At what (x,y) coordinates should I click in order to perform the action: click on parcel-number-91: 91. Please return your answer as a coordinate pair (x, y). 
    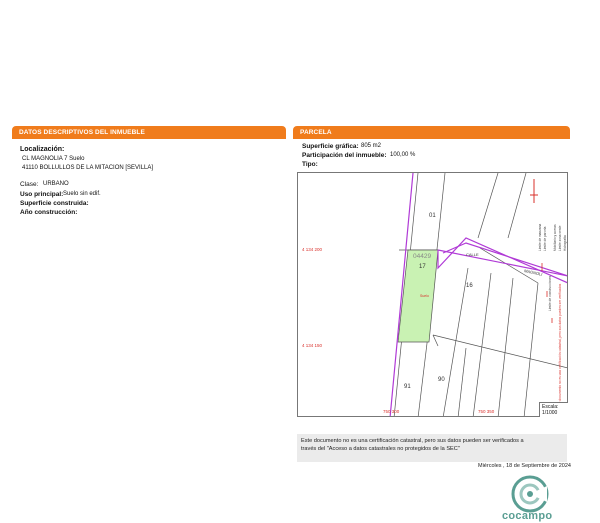
    Looking at the image, I should click on (407, 387).